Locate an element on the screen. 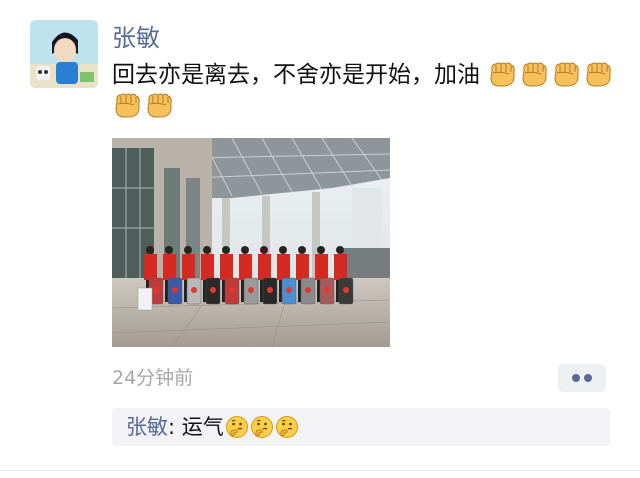 Image resolution: width=640 pixels, height=478 pixels. comment-emoji-group is located at coordinates (261, 427).